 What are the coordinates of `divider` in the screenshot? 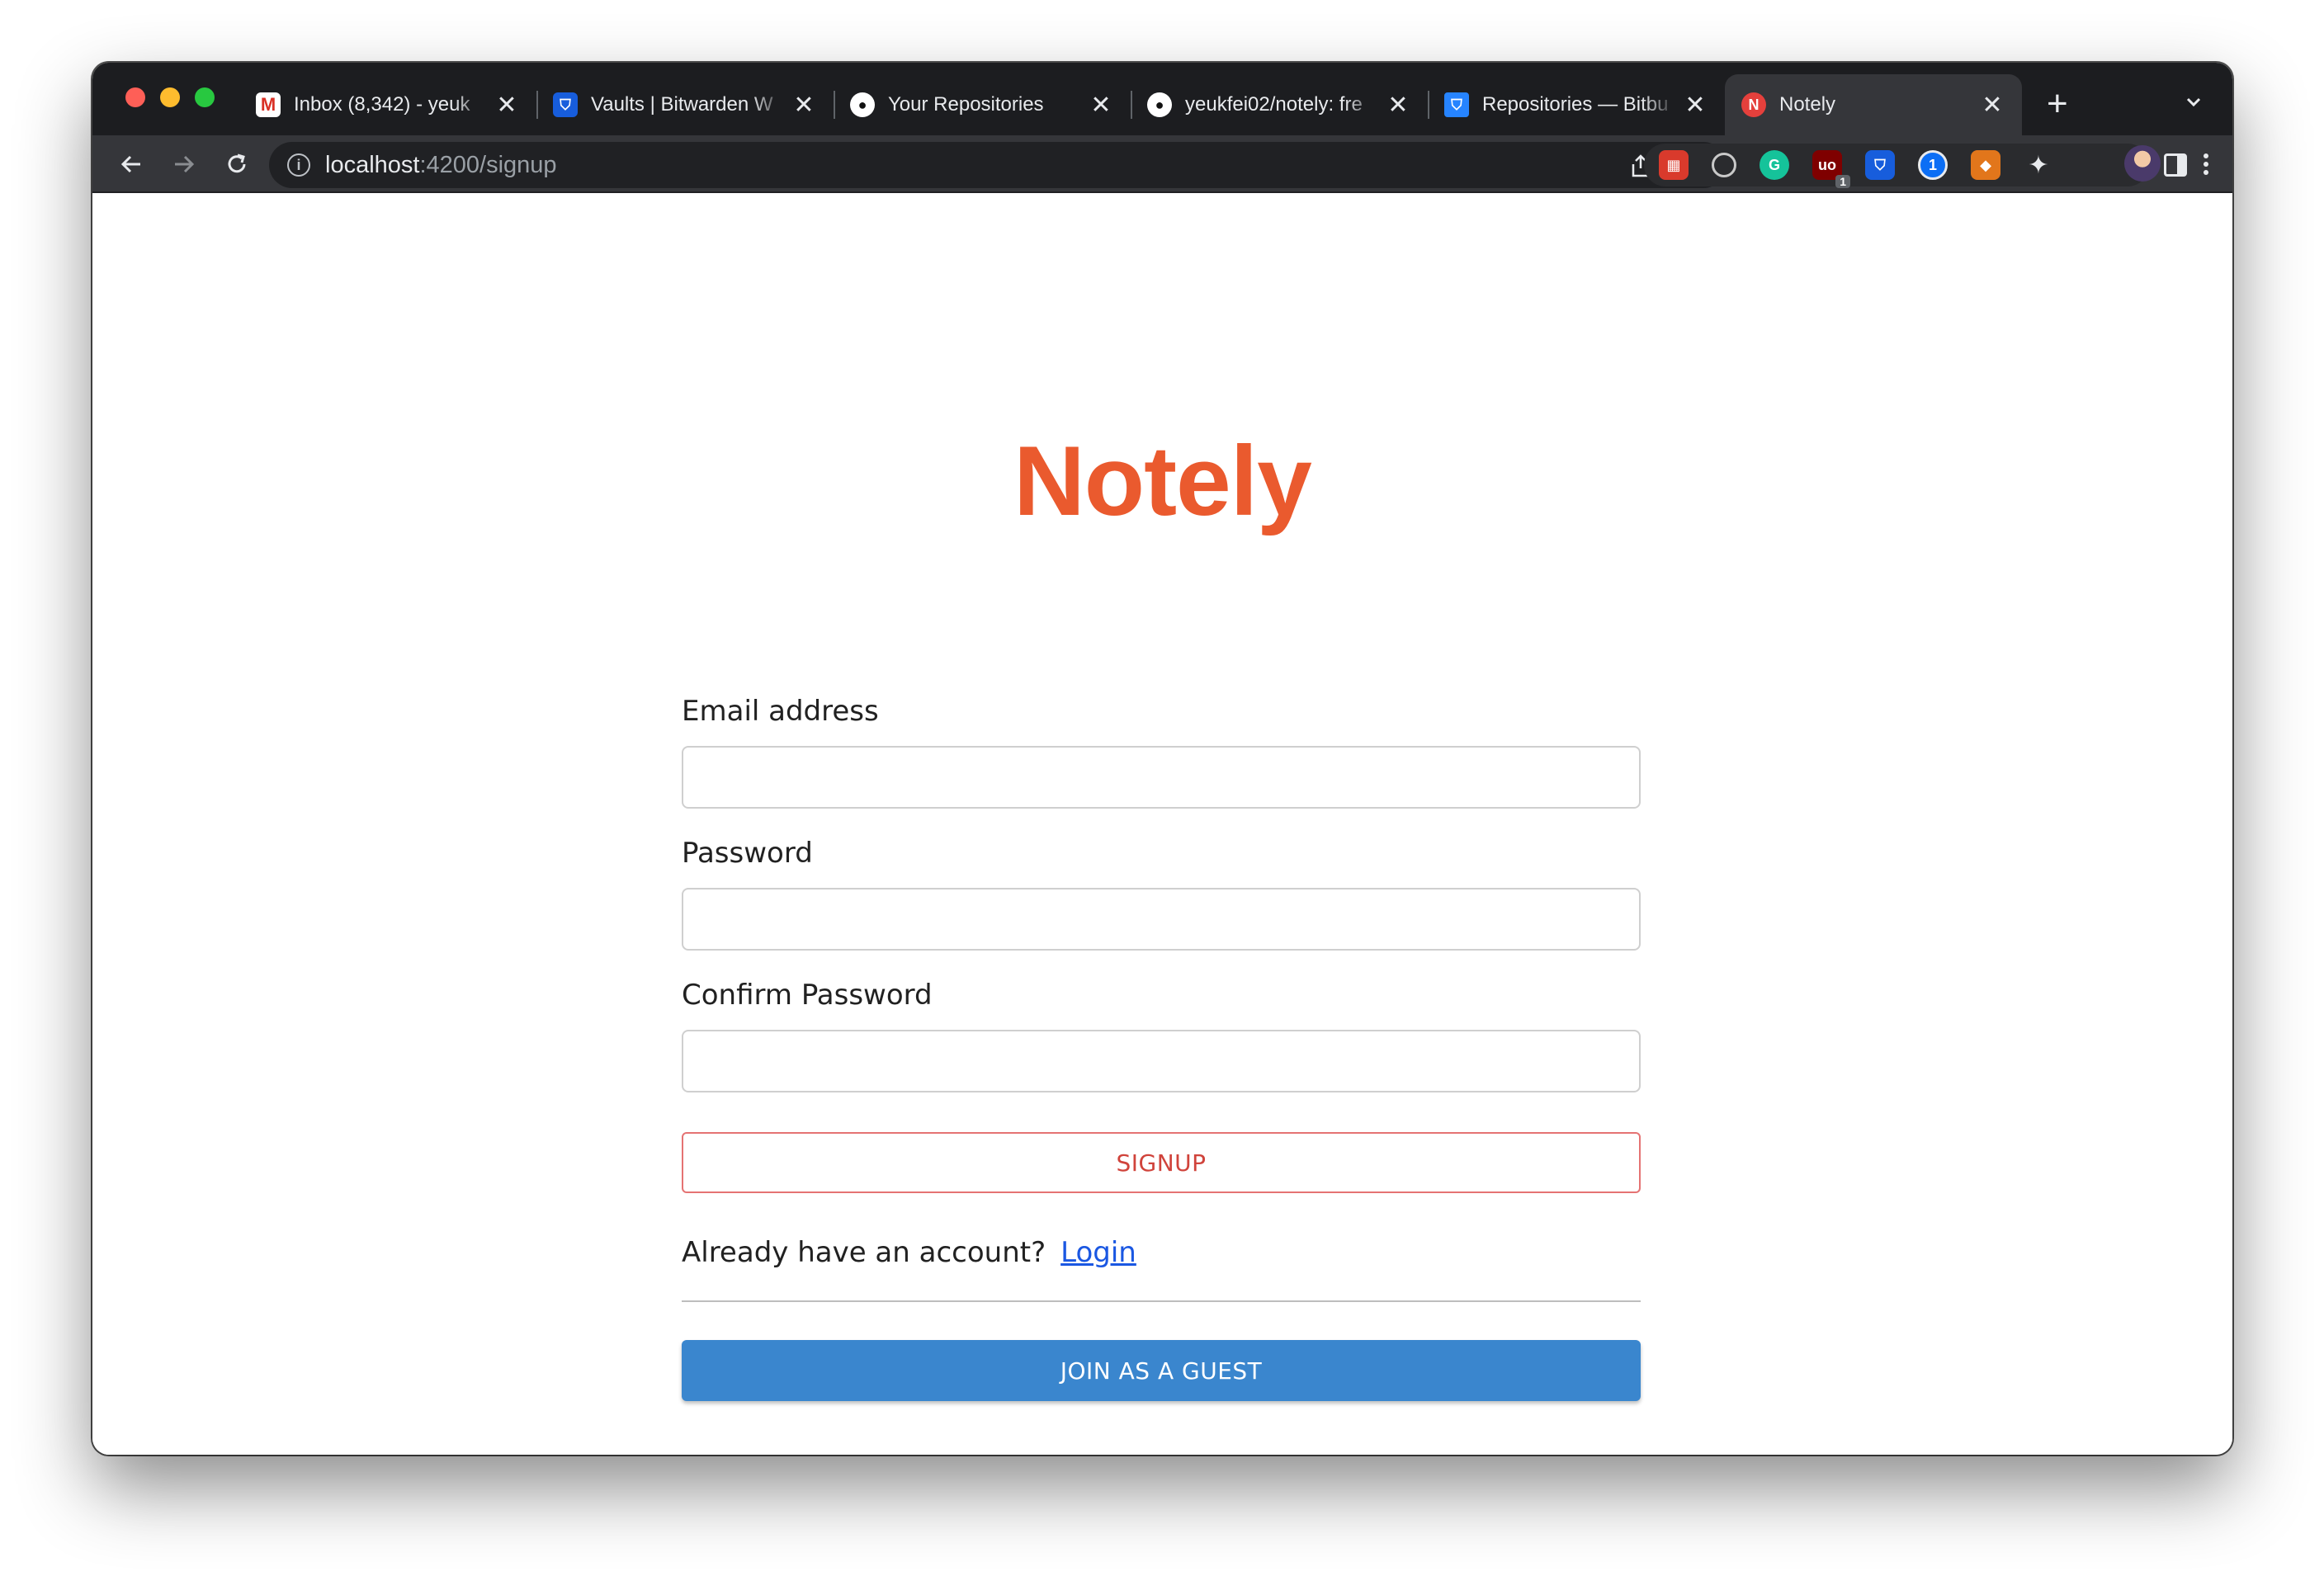 It's located at (1161, 1301).